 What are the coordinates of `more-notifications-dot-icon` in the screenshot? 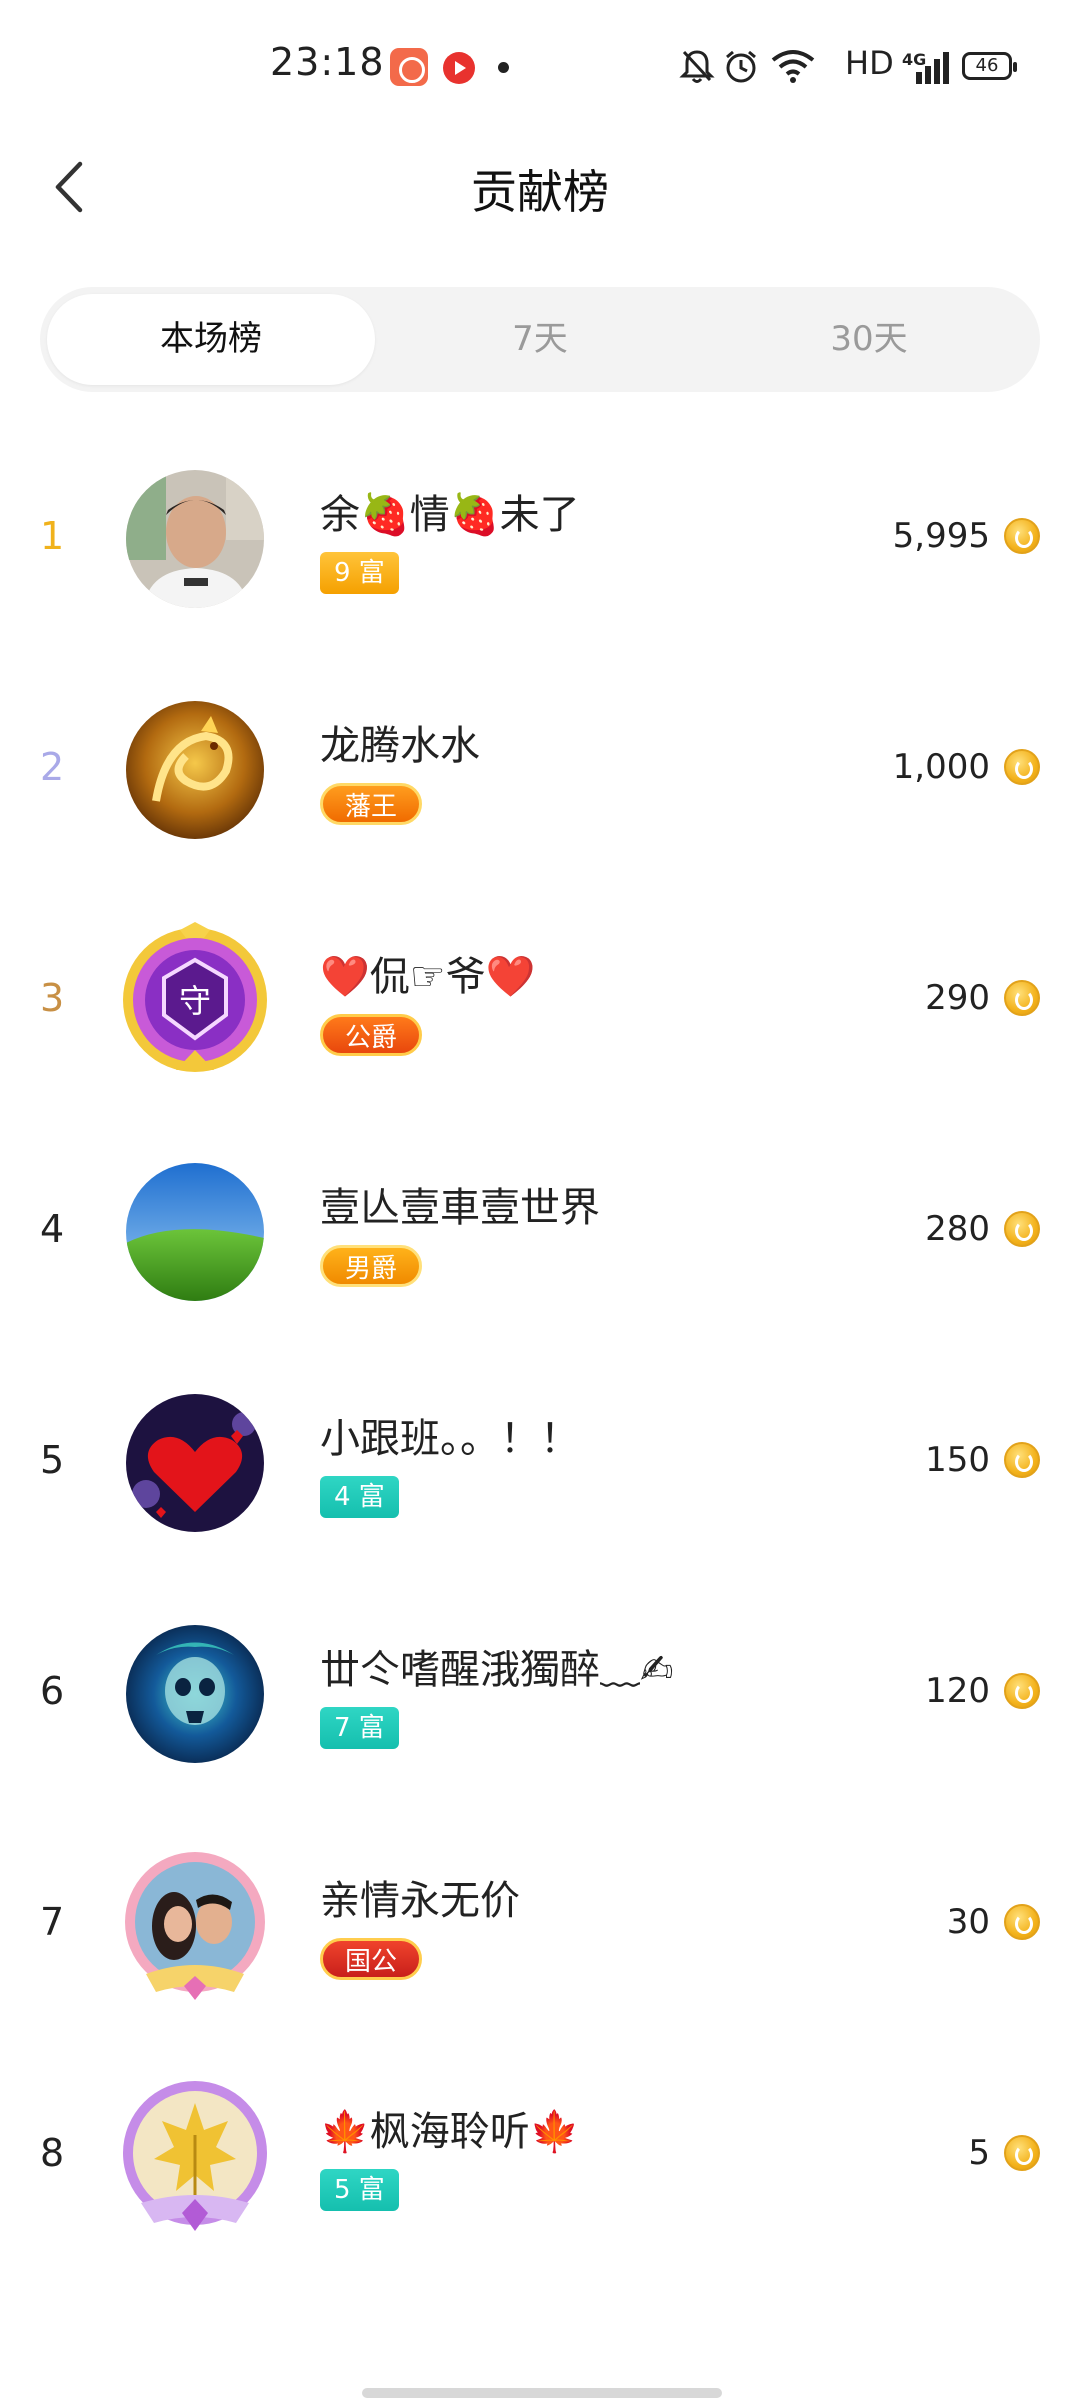 It's located at (503, 67).